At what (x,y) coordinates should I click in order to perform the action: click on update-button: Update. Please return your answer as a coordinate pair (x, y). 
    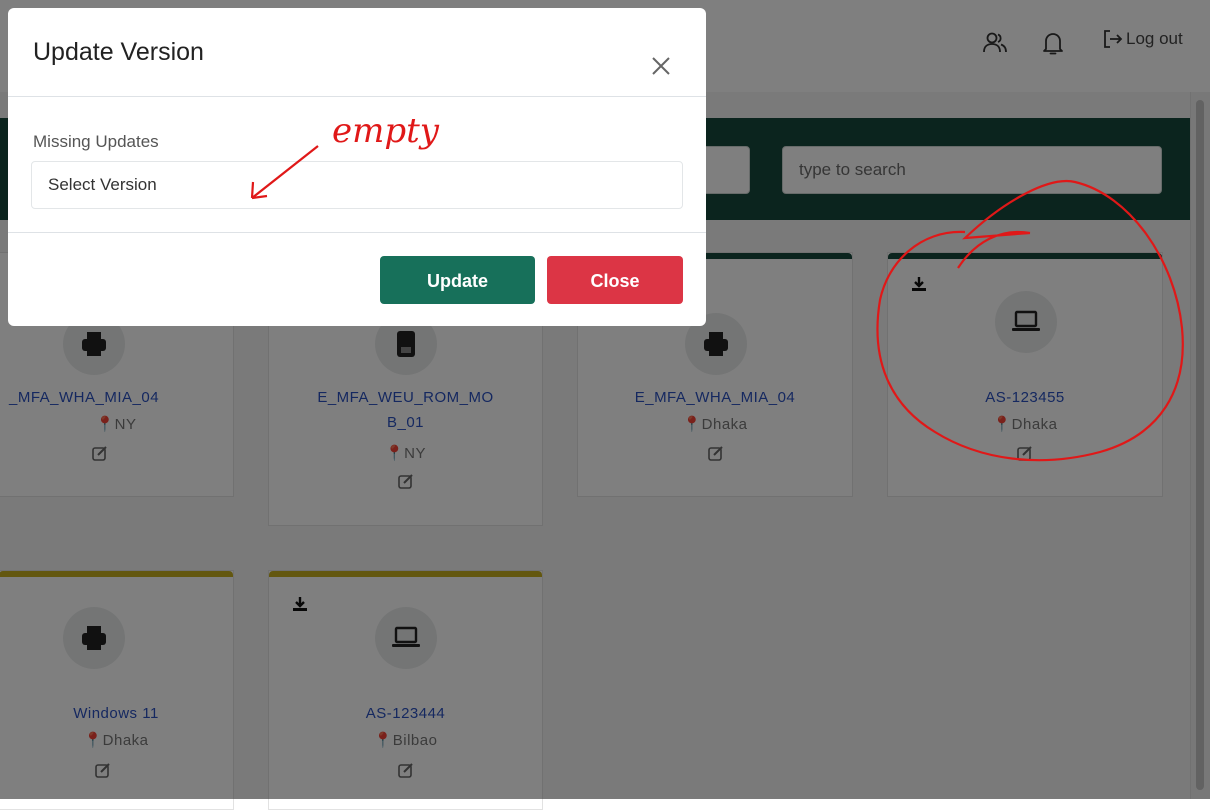
    Looking at the image, I should click on (457, 280).